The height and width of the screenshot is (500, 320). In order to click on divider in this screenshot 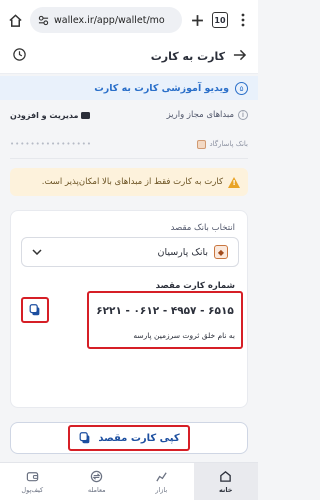, I will do `click(129, 158)`.